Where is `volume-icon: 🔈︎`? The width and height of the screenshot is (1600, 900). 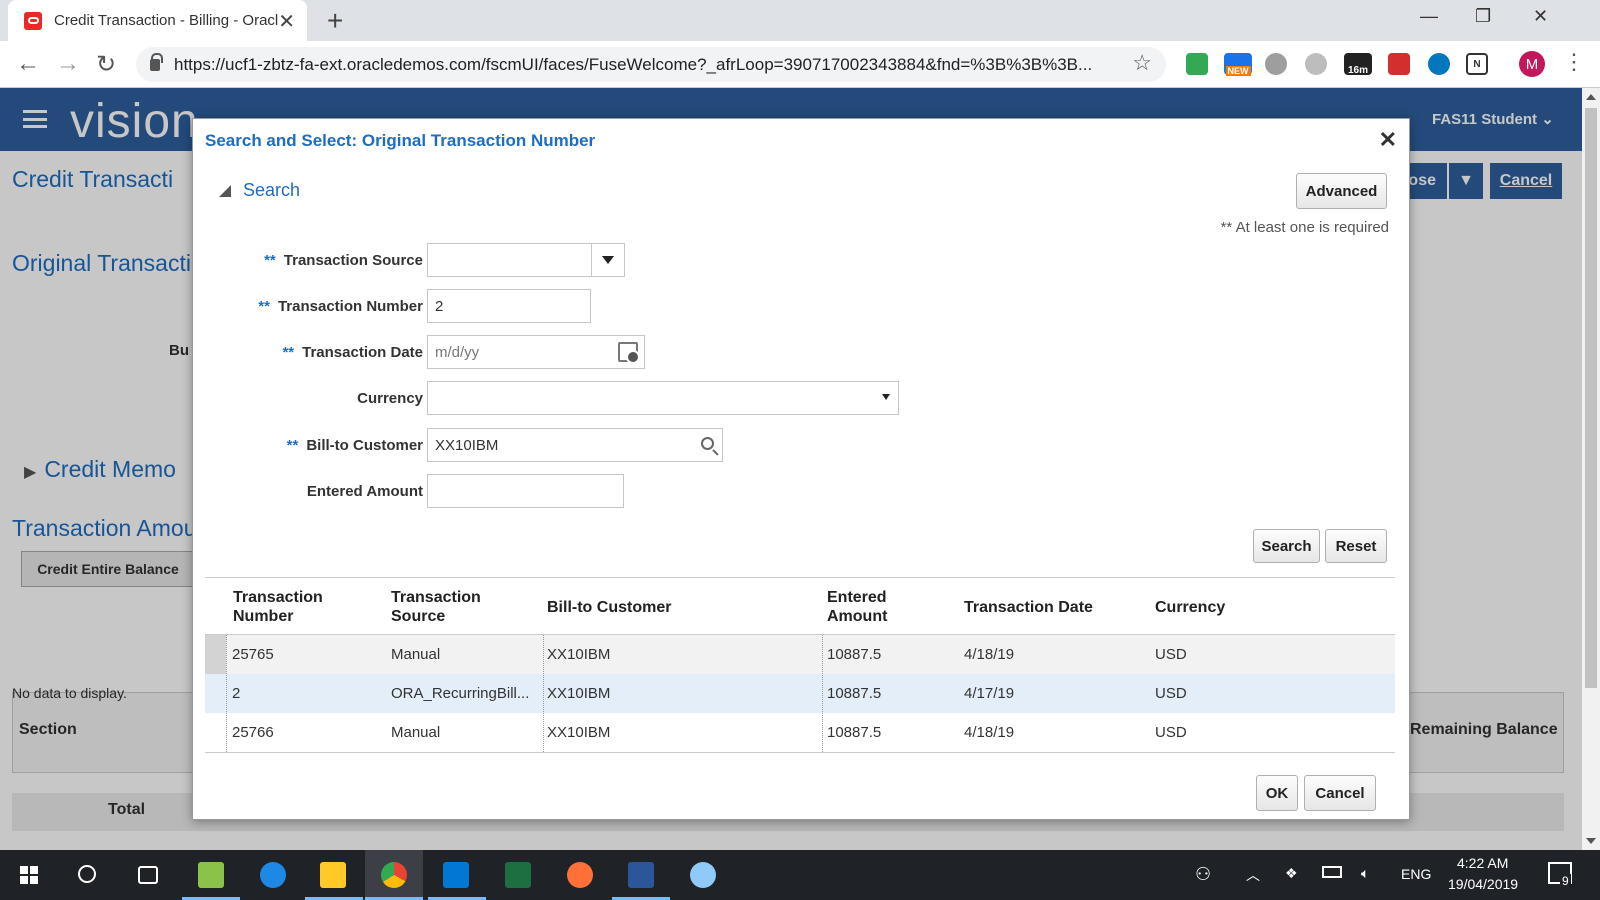 volume-icon: 🔈︎ is located at coordinates (1365, 873).